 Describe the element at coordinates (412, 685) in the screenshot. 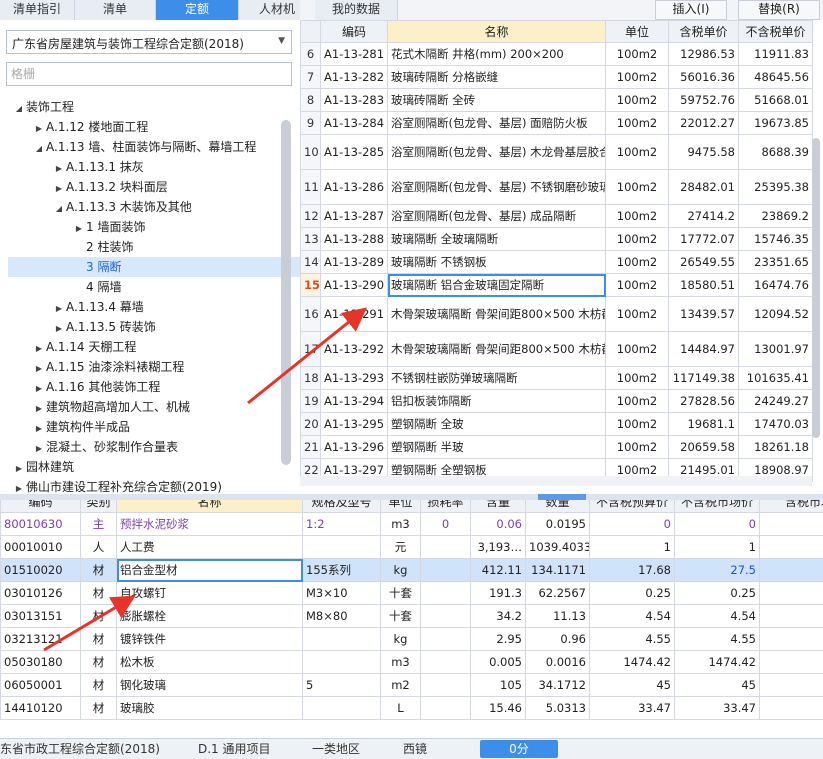

I see `resource-row: 06050001材钢化玻璃5m210534.1712454552` at that location.